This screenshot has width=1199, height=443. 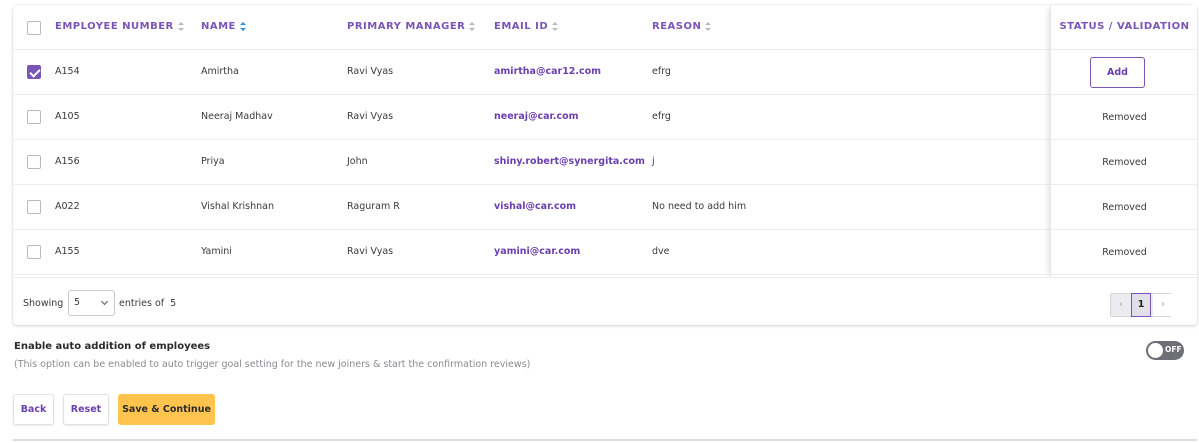 I want to click on col-employee-number: EMPLOYEE NUMBER, so click(x=119, y=26).